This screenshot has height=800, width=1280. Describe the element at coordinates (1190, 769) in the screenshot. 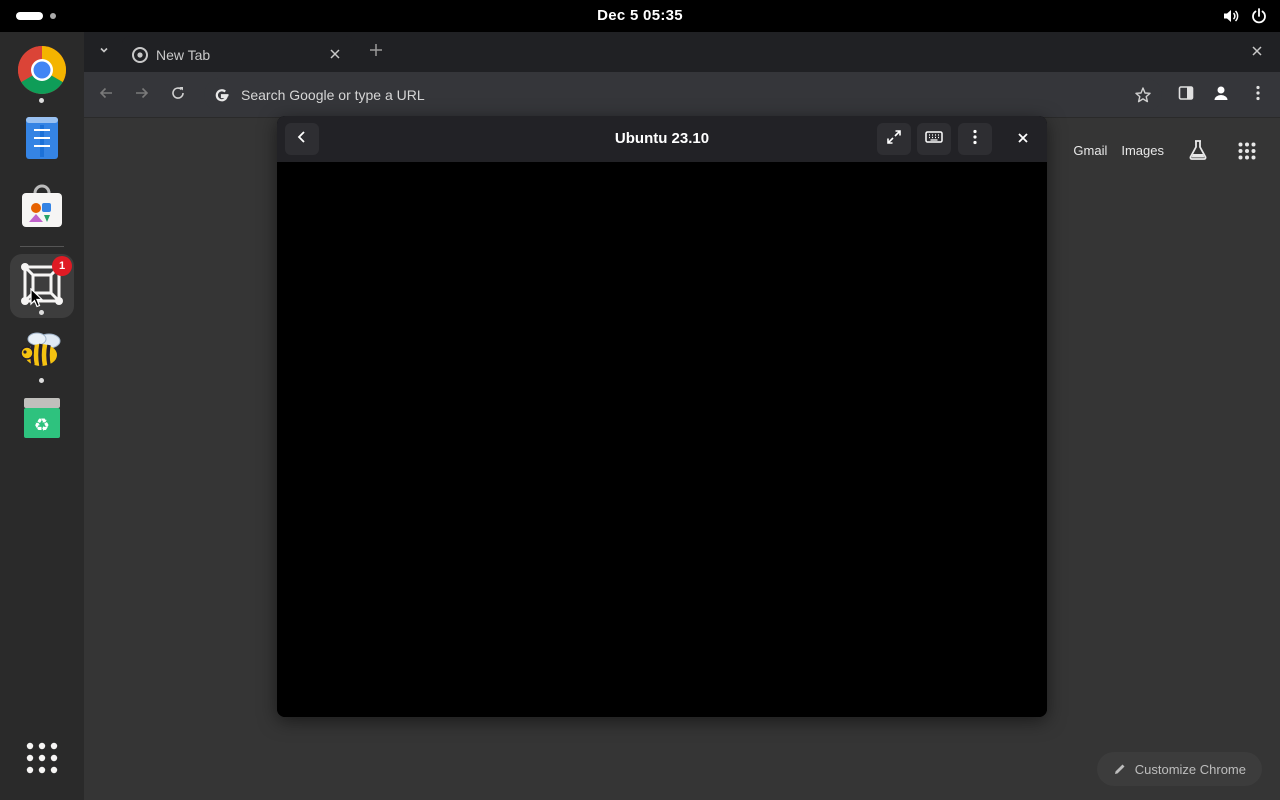

I see `customize-chrome-label: Customize Chrome` at that location.